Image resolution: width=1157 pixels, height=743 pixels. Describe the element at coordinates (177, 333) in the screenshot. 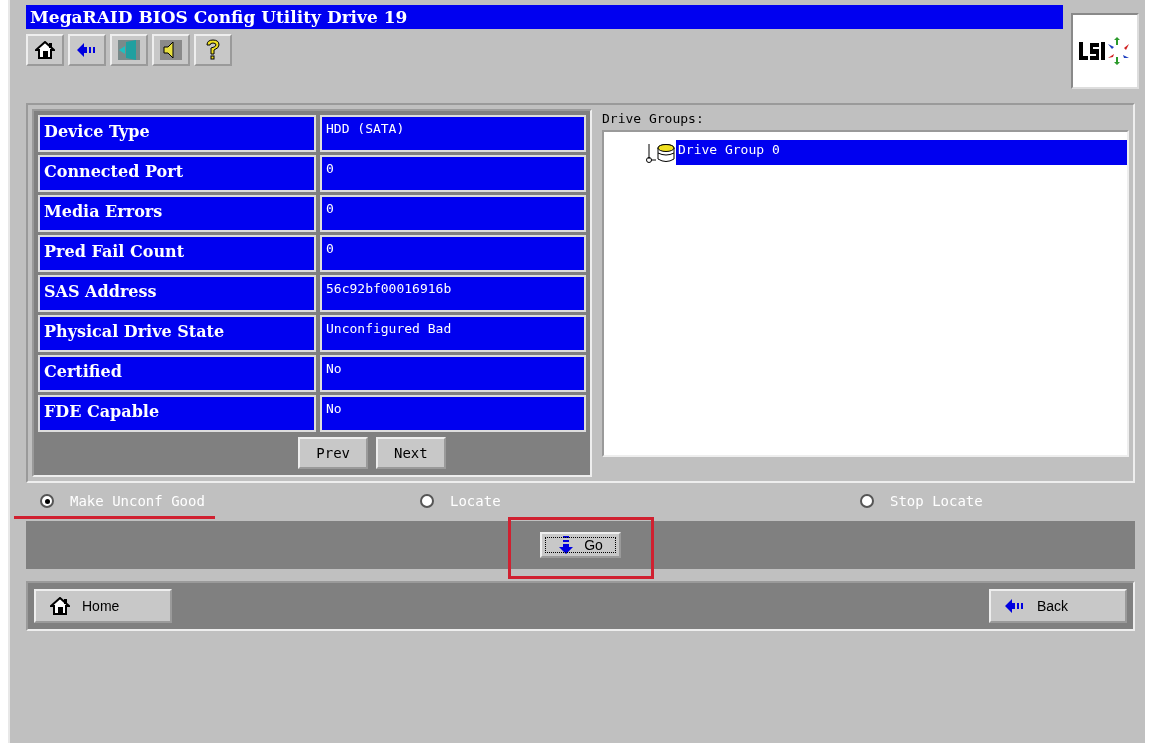

I see `property-label: Physical Drive State` at that location.